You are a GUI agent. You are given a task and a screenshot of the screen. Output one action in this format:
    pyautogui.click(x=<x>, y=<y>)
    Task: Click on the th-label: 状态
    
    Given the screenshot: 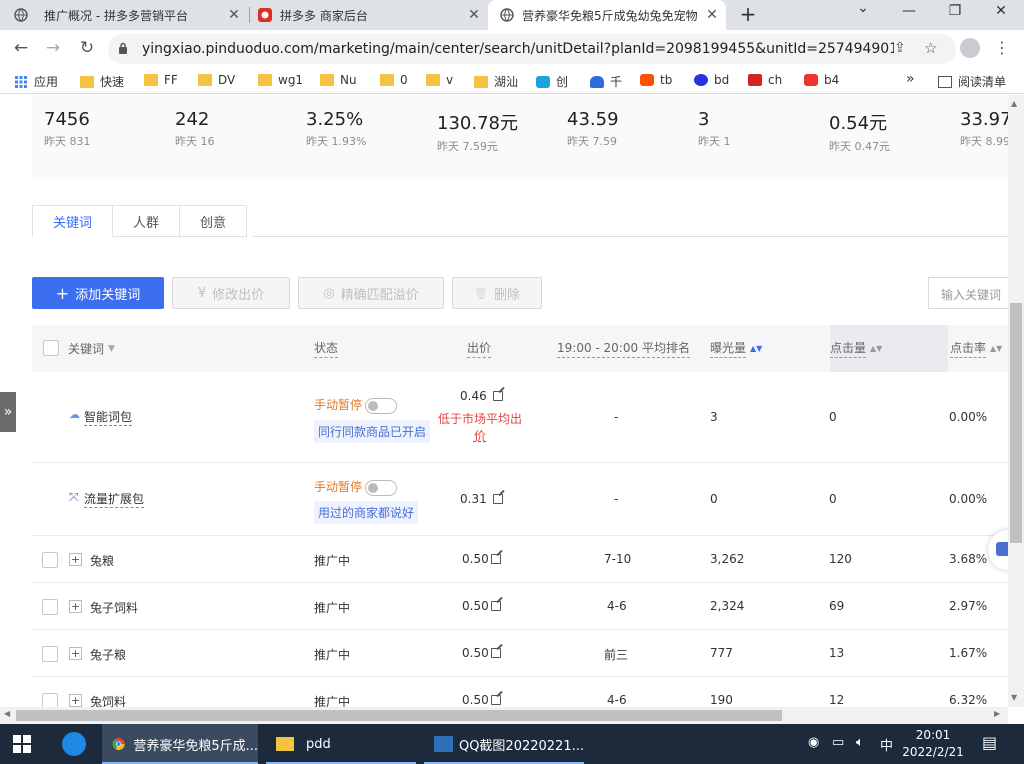 What is the action you would take?
    pyautogui.click(x=326, y=348)
    